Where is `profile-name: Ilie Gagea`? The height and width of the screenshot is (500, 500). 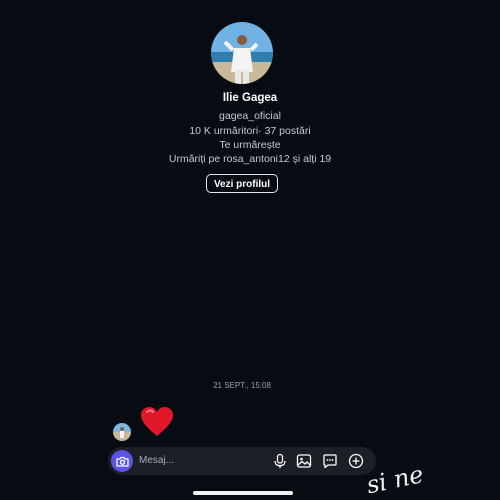 profile-name: Ilie Gagea is located at coordinates (250, 98).